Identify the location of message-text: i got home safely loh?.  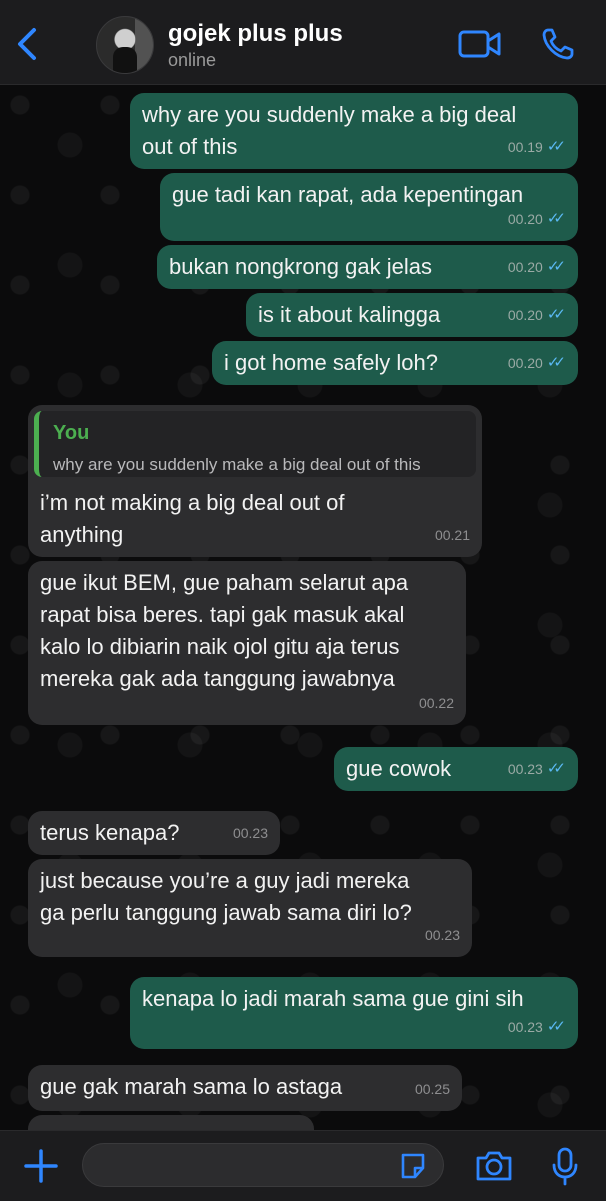
(331, 362).